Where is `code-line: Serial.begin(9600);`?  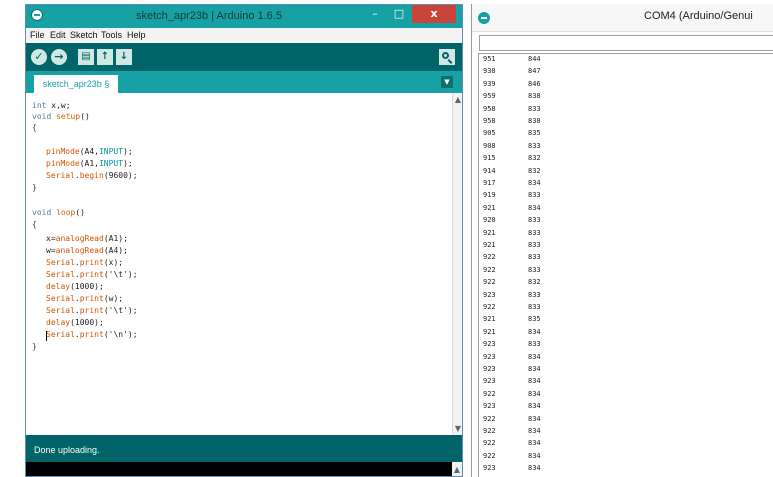 code-line: Serial.begin(9600); is located at coordinates (92, 176).